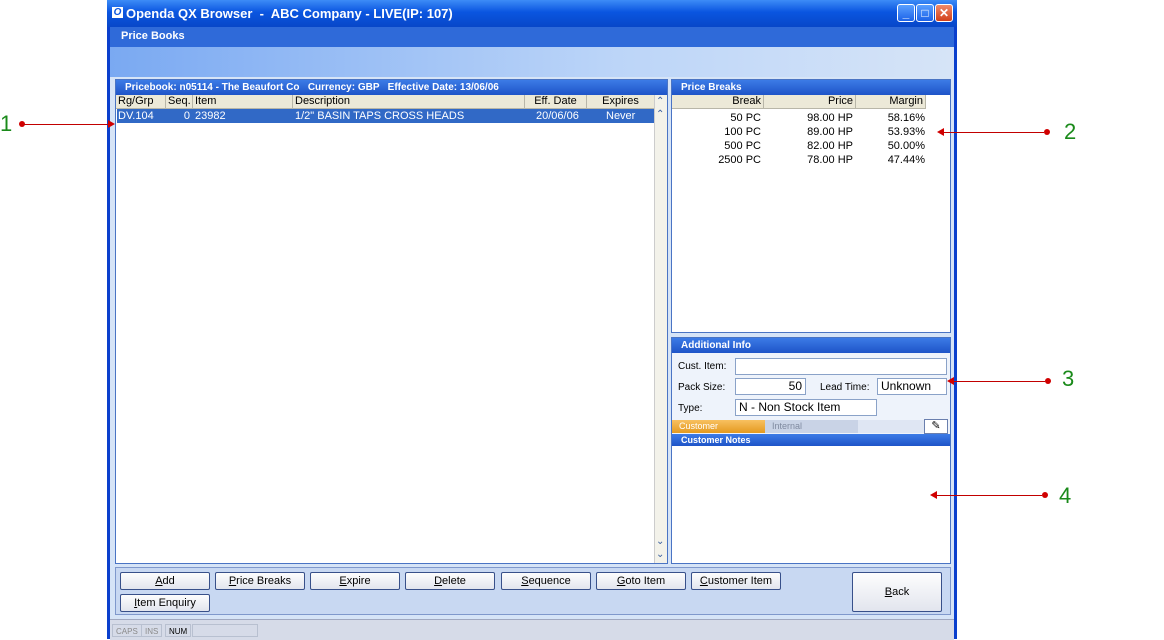 This screenshot has height=640, width=1164. What do you see at coordinates (178, 630) in the screenshot?
I see `num-indicator: NUM` at bounding box center [178, 630].